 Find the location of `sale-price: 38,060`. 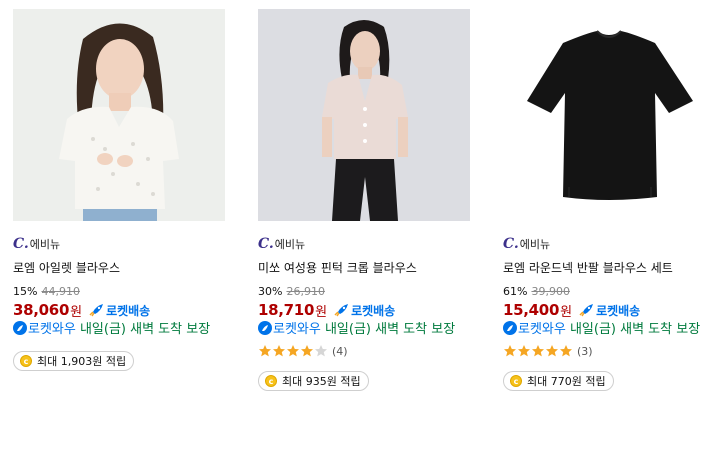

sale-price: 38,060 is located at coordinates (41, 310).